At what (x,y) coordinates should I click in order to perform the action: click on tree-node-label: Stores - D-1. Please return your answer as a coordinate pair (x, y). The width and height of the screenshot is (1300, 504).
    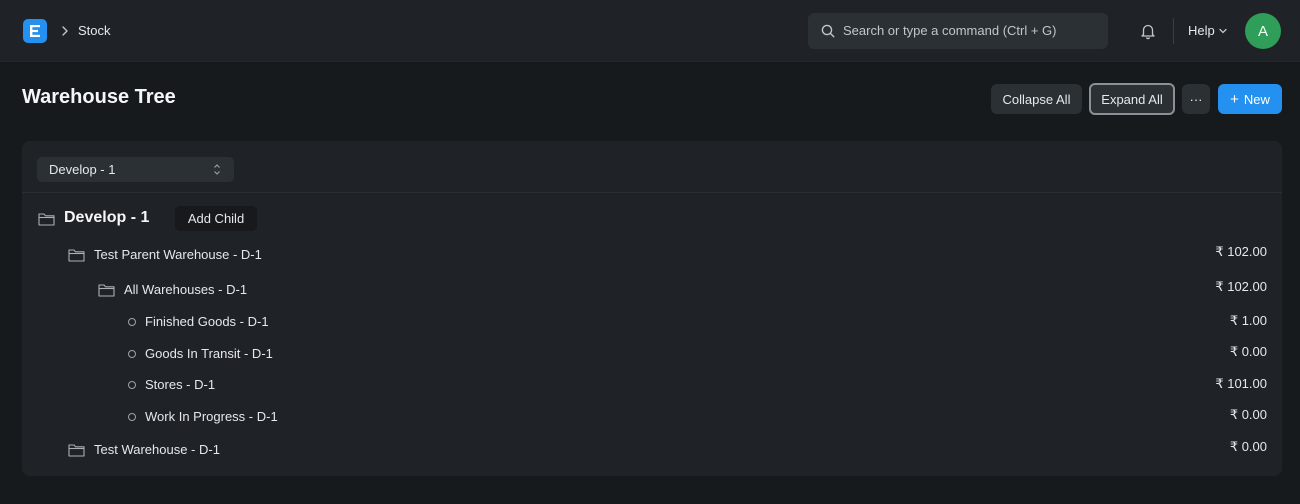
    Looking at the image, I should click on (180, 384).